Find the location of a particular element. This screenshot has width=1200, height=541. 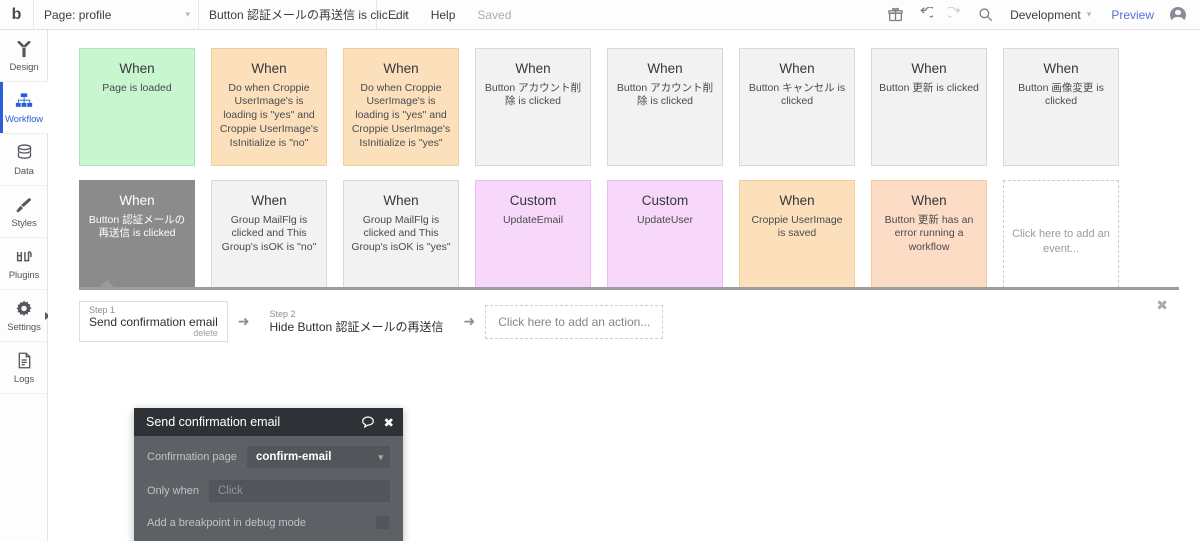

sidebar-item-styles: Styles is located at coordinates (24, 212).